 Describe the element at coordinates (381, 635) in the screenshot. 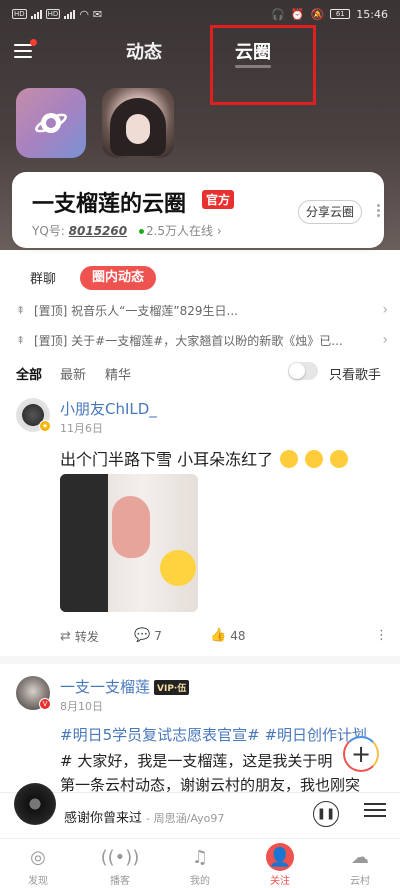

I see `post-more-icon: ⋮` at that location.